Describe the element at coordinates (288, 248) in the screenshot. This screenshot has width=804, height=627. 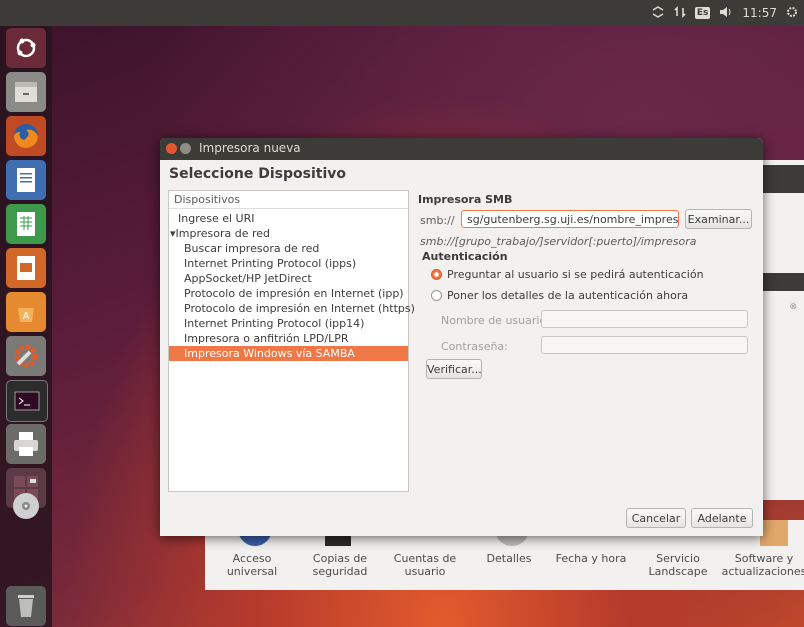
I see `device-item-find-network: Buscar impresora de red` at that location.